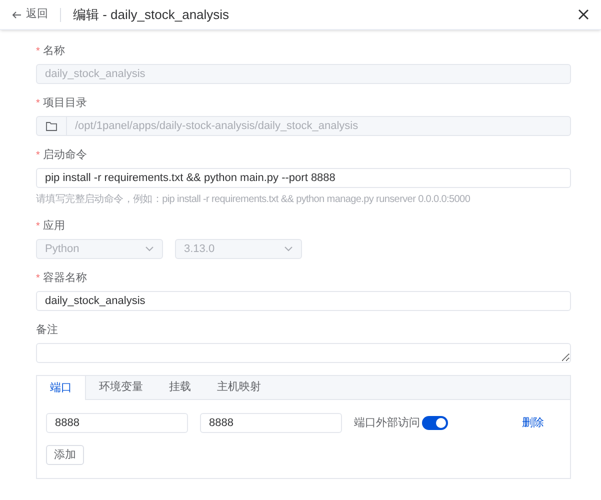  I want to click on tab: 环境变量, so click(121, 387).